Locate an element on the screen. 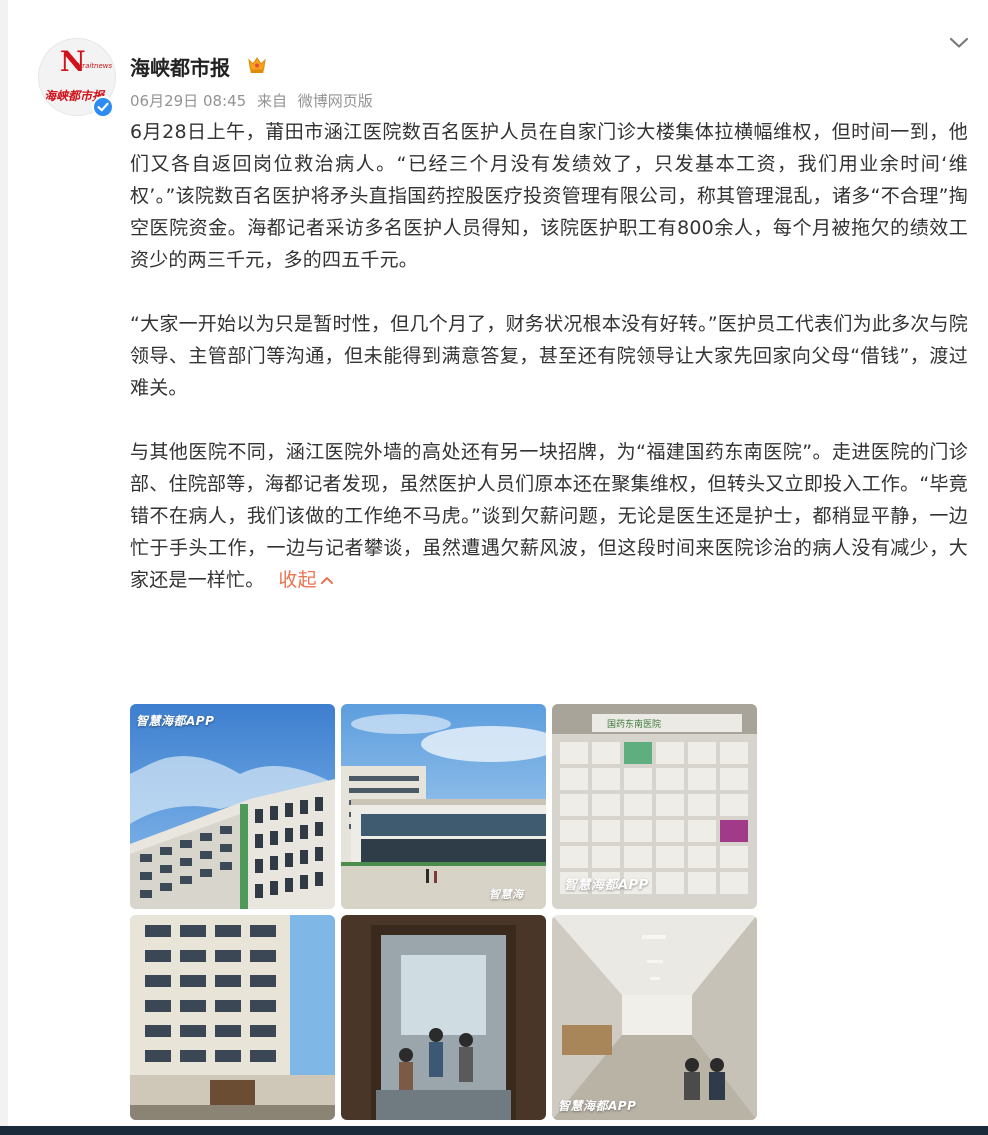 This screenshot has height=1135, width=988. post-meta: 06月29日 08:45 来自 微博网页版 is located at coordinates (254, 100).